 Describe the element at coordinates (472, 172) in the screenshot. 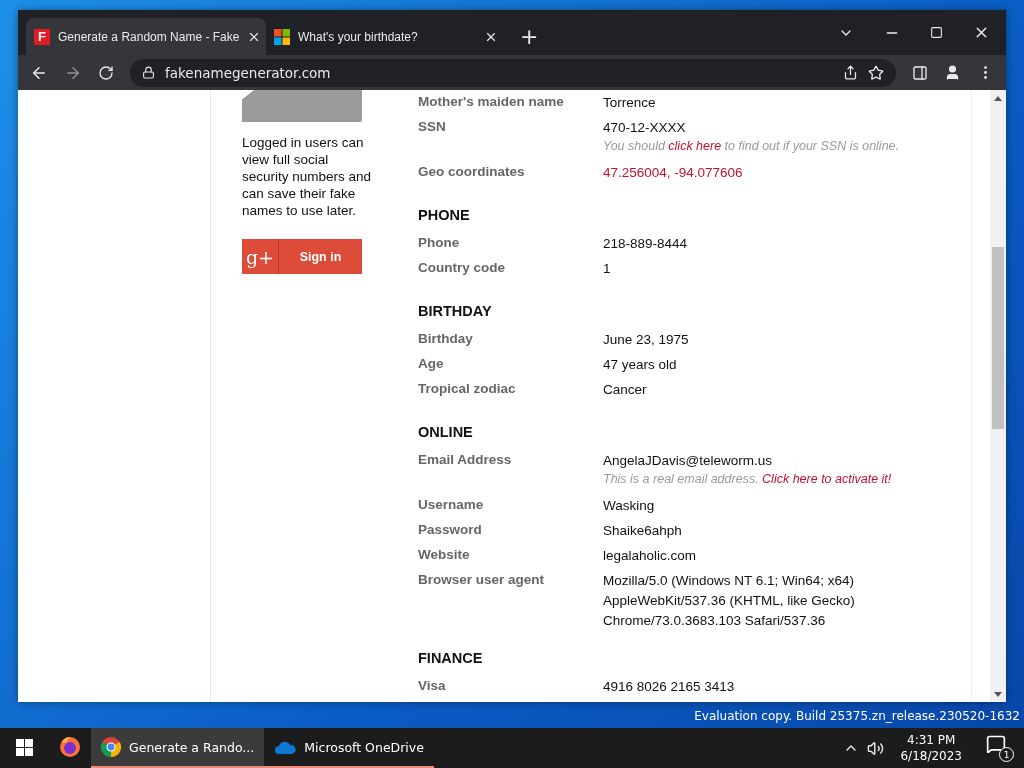

I see `field-label: Geo coordinates` at that location.